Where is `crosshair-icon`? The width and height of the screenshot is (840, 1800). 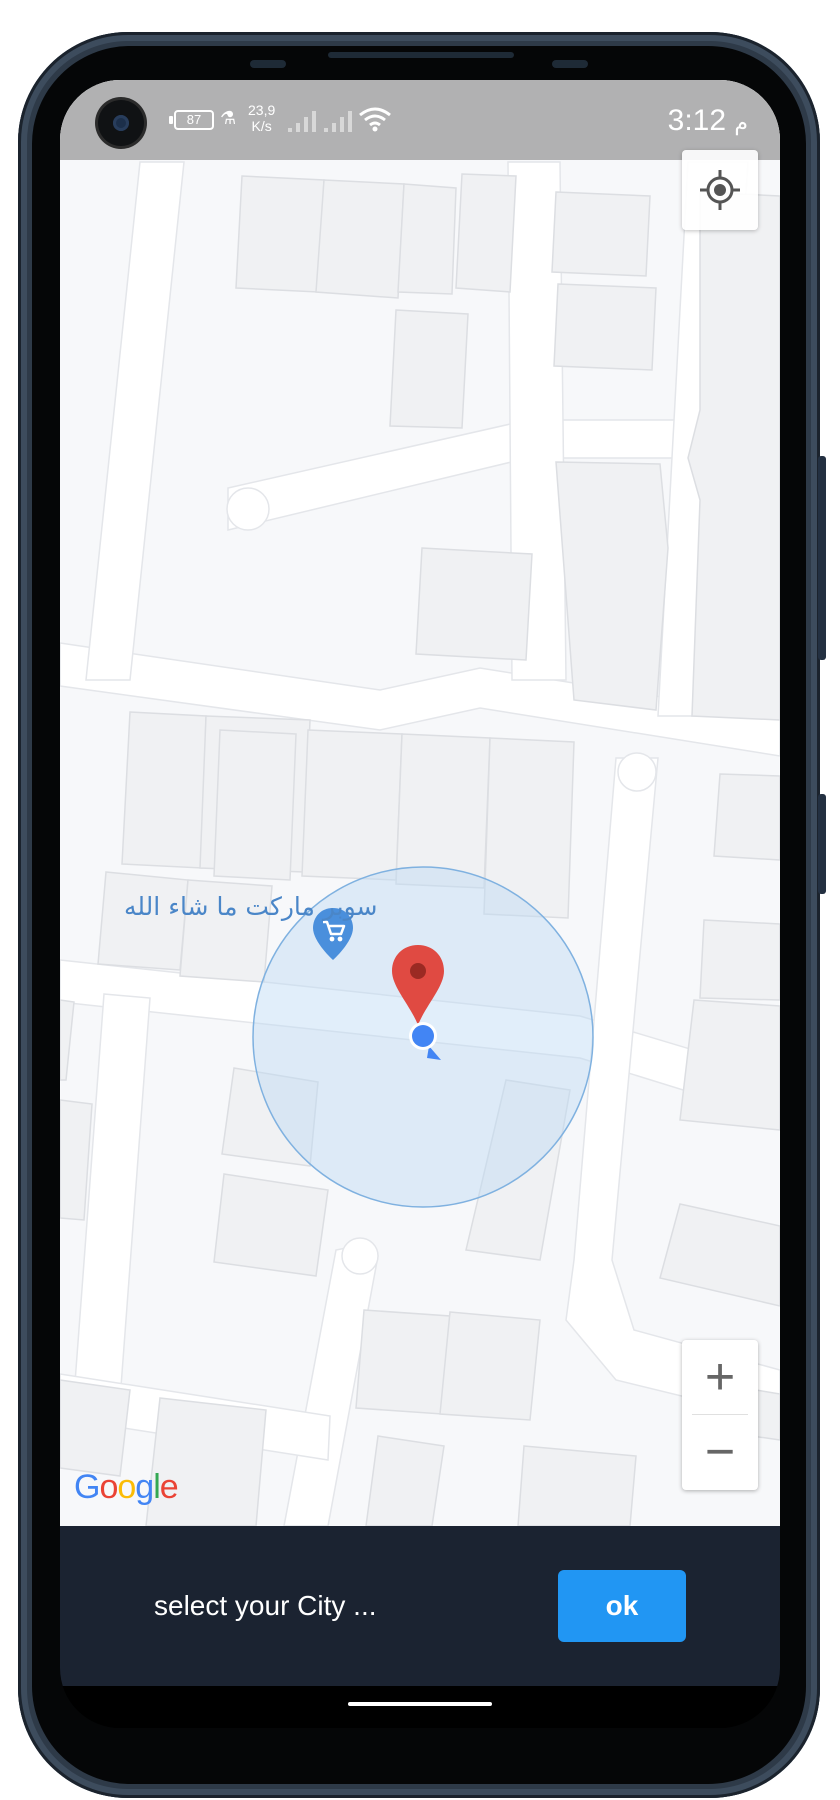
crosshair-icon is located at coordinates (720, 190).